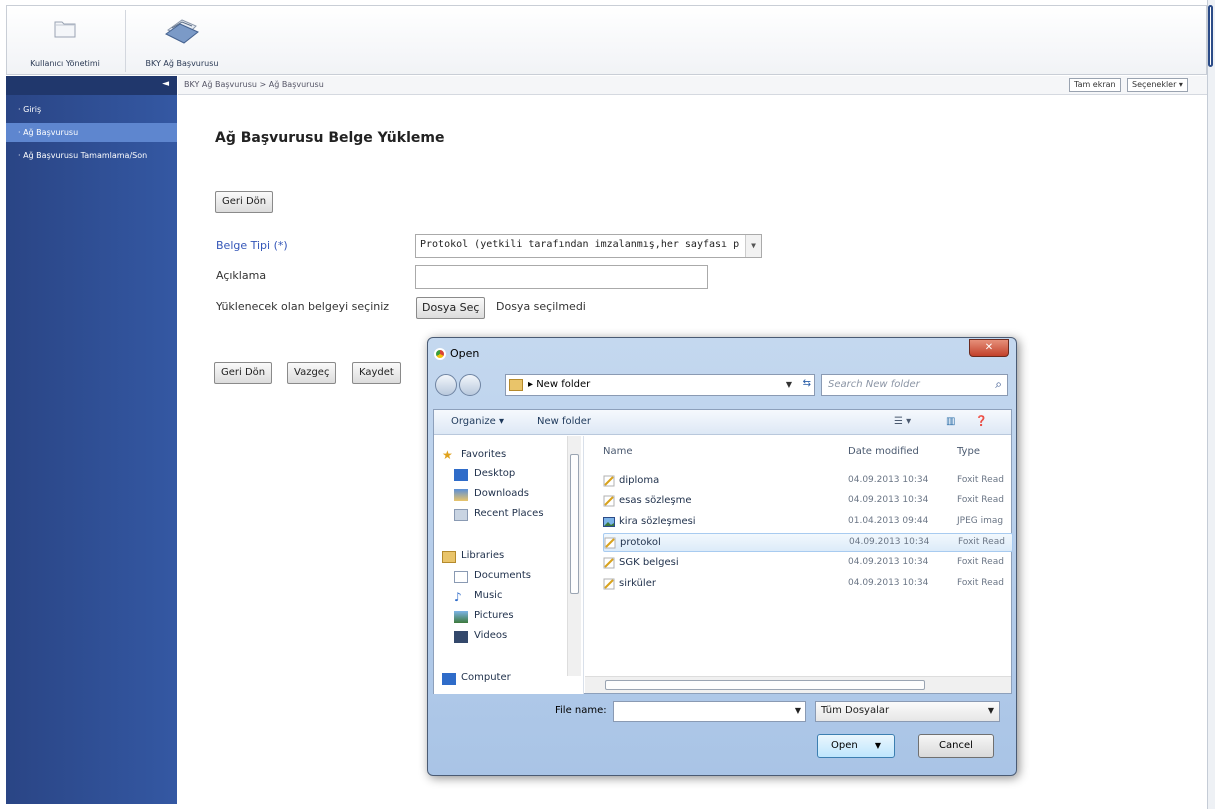 The height and width of the screenshot is (809, 1215). Describe the element at coordinates (968, 451) in the screenshot. I see `column-header-type: Type` at that location.